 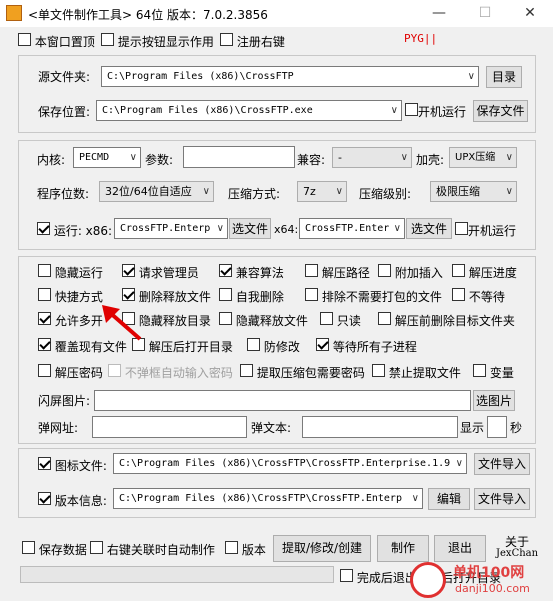 What do you see at coordinates (169, 427) in the screenshot?
I see `popup-url-input` at bounding box center [169, 427].